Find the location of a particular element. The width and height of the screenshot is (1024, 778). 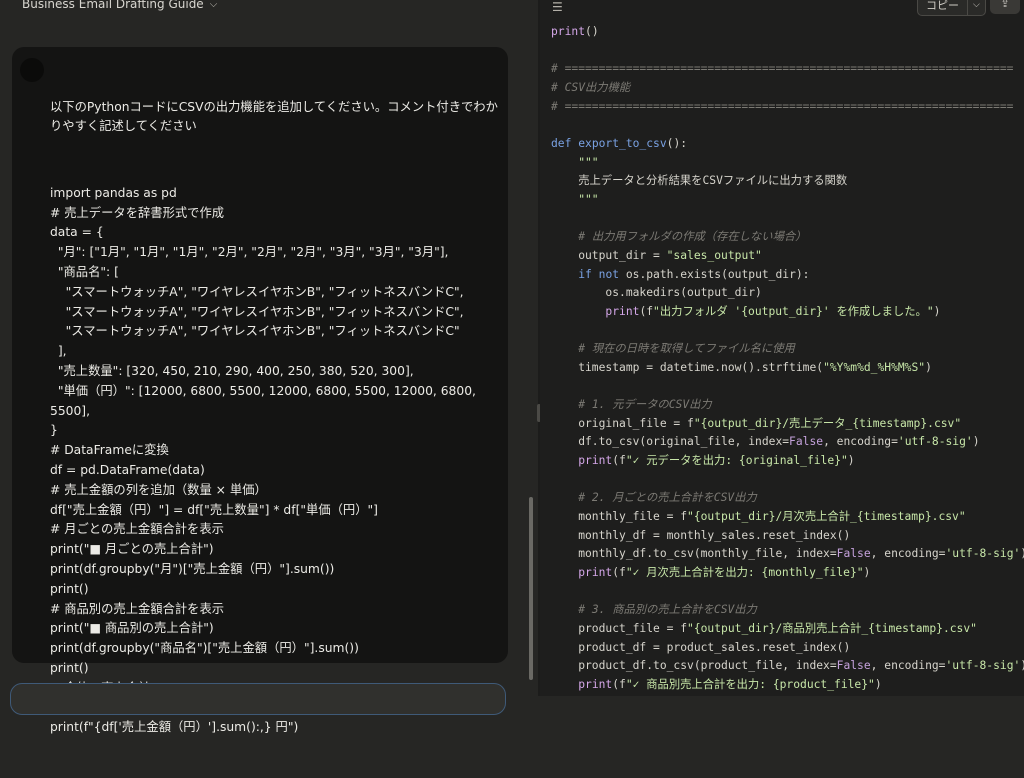

chat-code-line: # DataFrameに変換 is located at coordinates (109, 450).